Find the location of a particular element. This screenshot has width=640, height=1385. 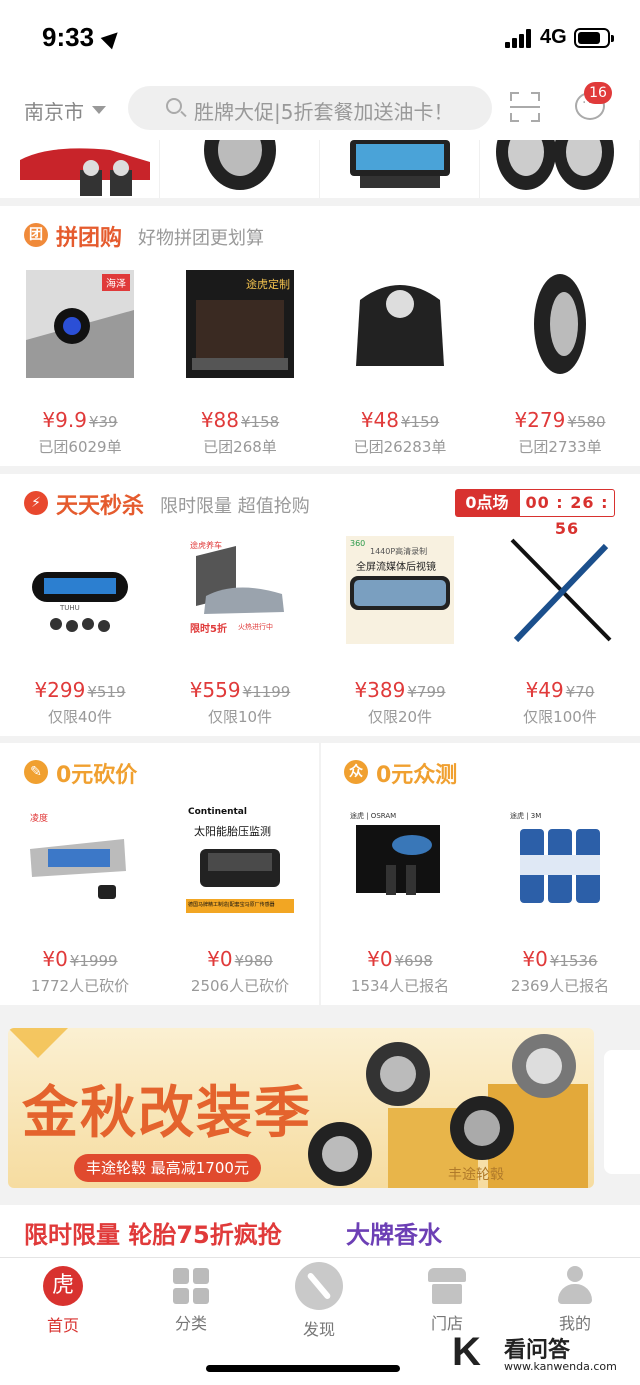

strip-item-headlight is located at coordinates (80, 169).